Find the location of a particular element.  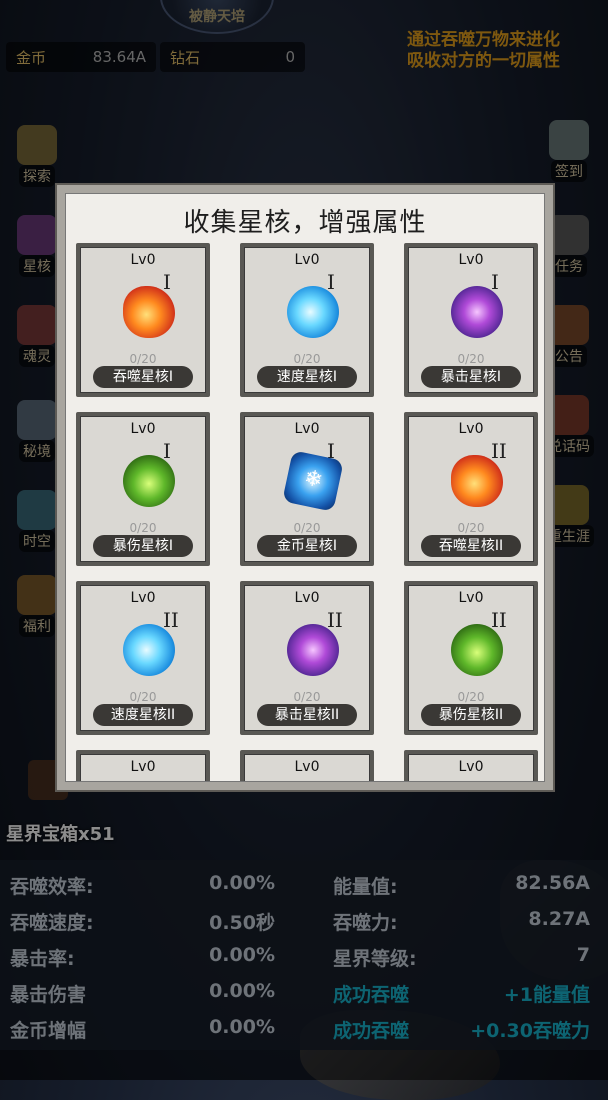

ice-orb-icon: ❄ is located at coordinates (313, 481).